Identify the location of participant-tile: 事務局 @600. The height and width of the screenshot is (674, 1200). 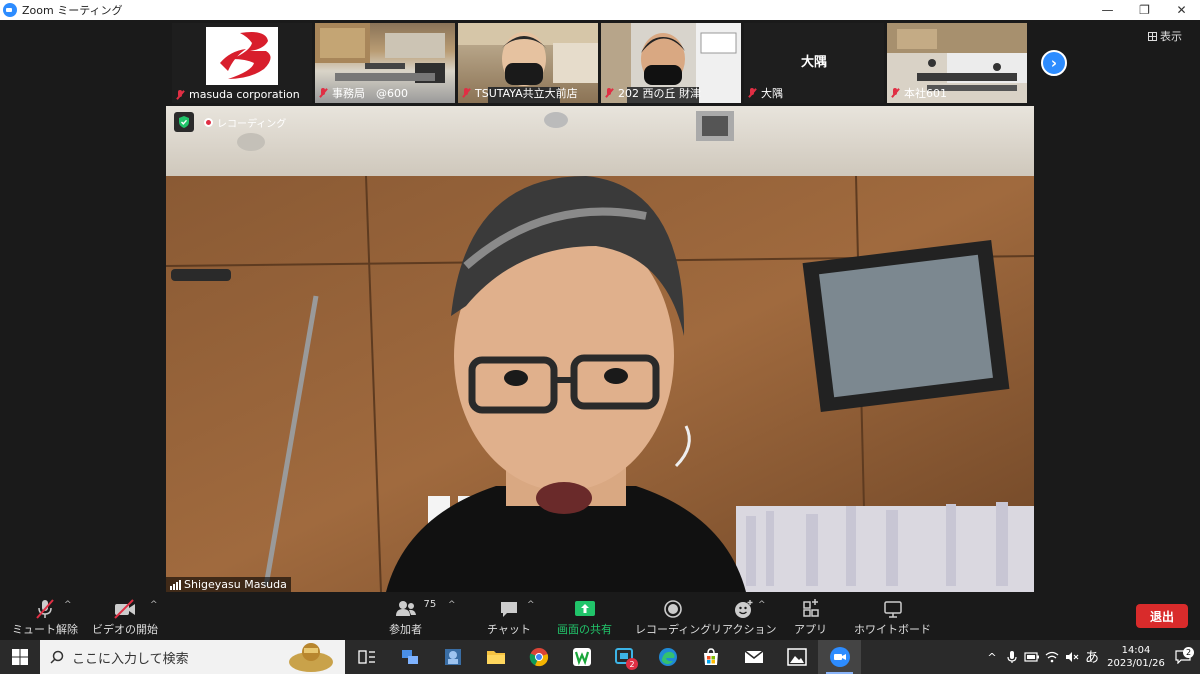
(385, 63).